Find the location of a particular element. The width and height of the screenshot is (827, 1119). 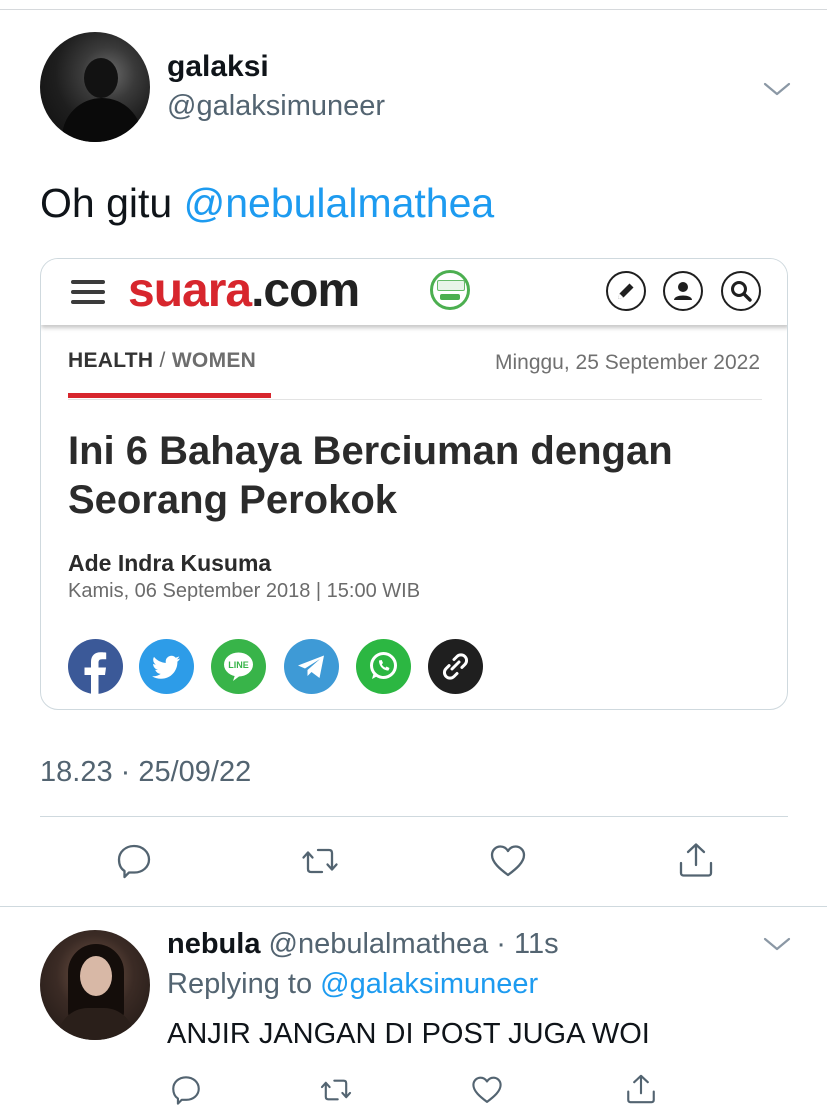

site-logo: suara.com is located at coordinates (244, 290).